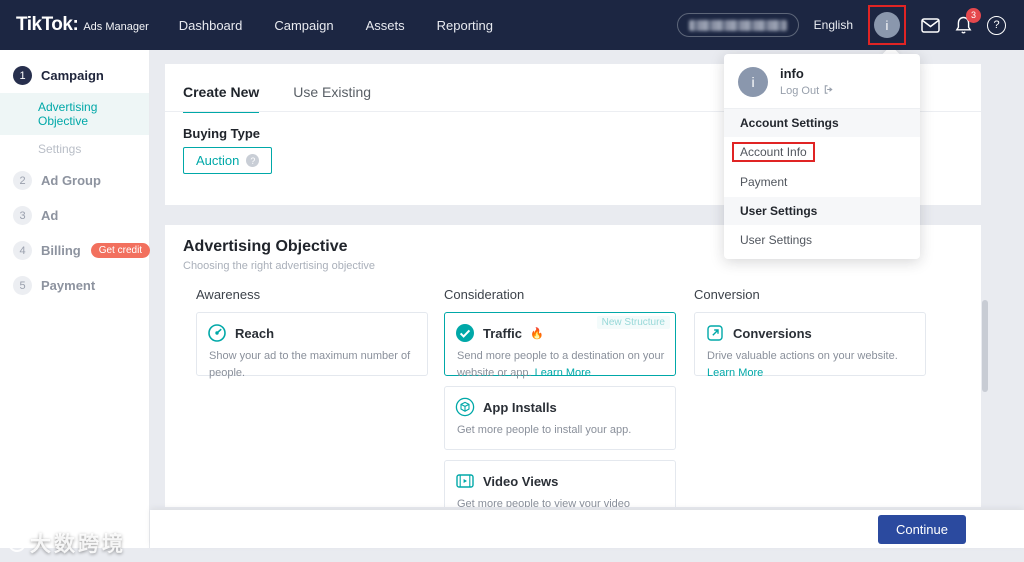 This screenshot has height=562, width=1024. What do you see at coordinates (211, 25) in the screenshot?
I see `nav-item-dashboard: Dashboard` at bounding box center [211, 25].